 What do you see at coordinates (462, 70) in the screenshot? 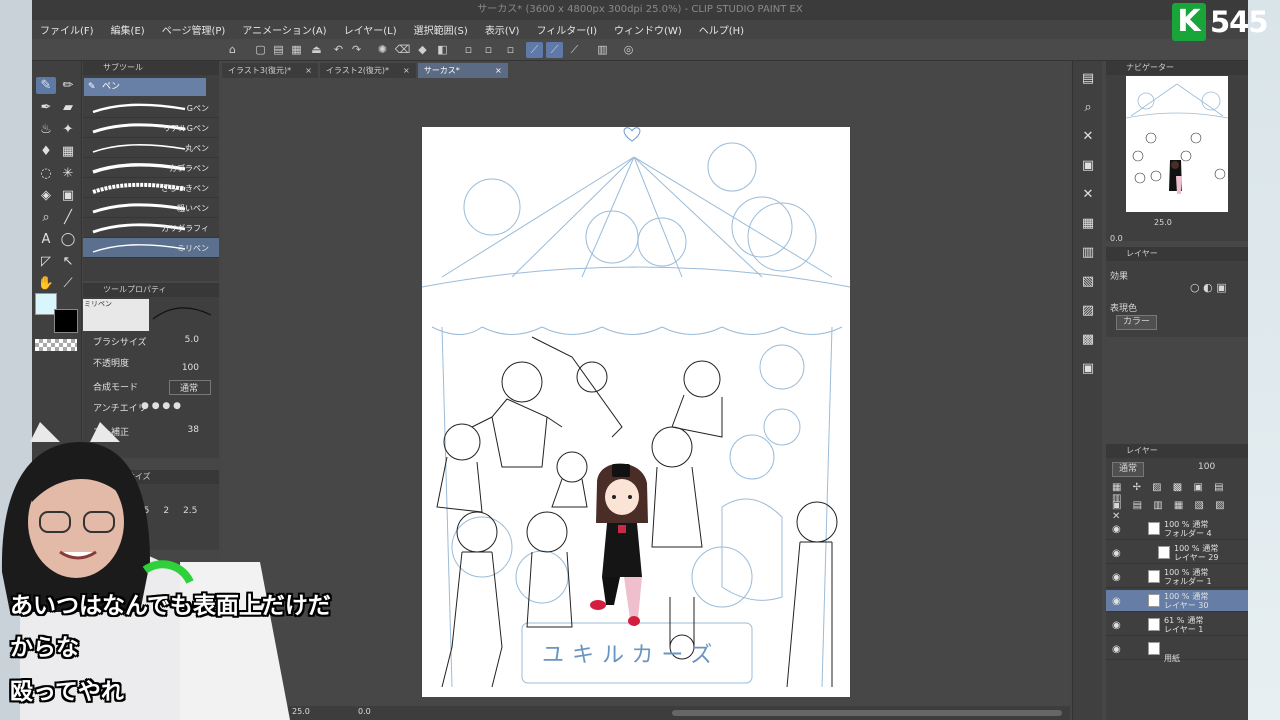
I see `tab-circus: サーカス* ×` at bounding box center [462, 70].